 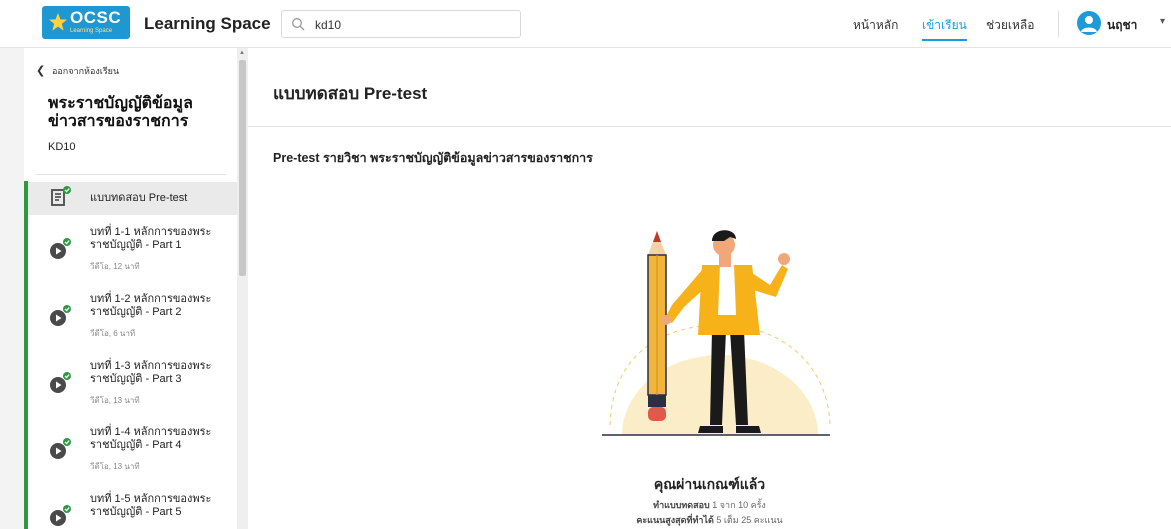 What do you see at coordinates (675, 520) in the screenshot?
I see `score-label: คะแนนสูงสุดที่ทำได้` at bounding box center [675, 520].